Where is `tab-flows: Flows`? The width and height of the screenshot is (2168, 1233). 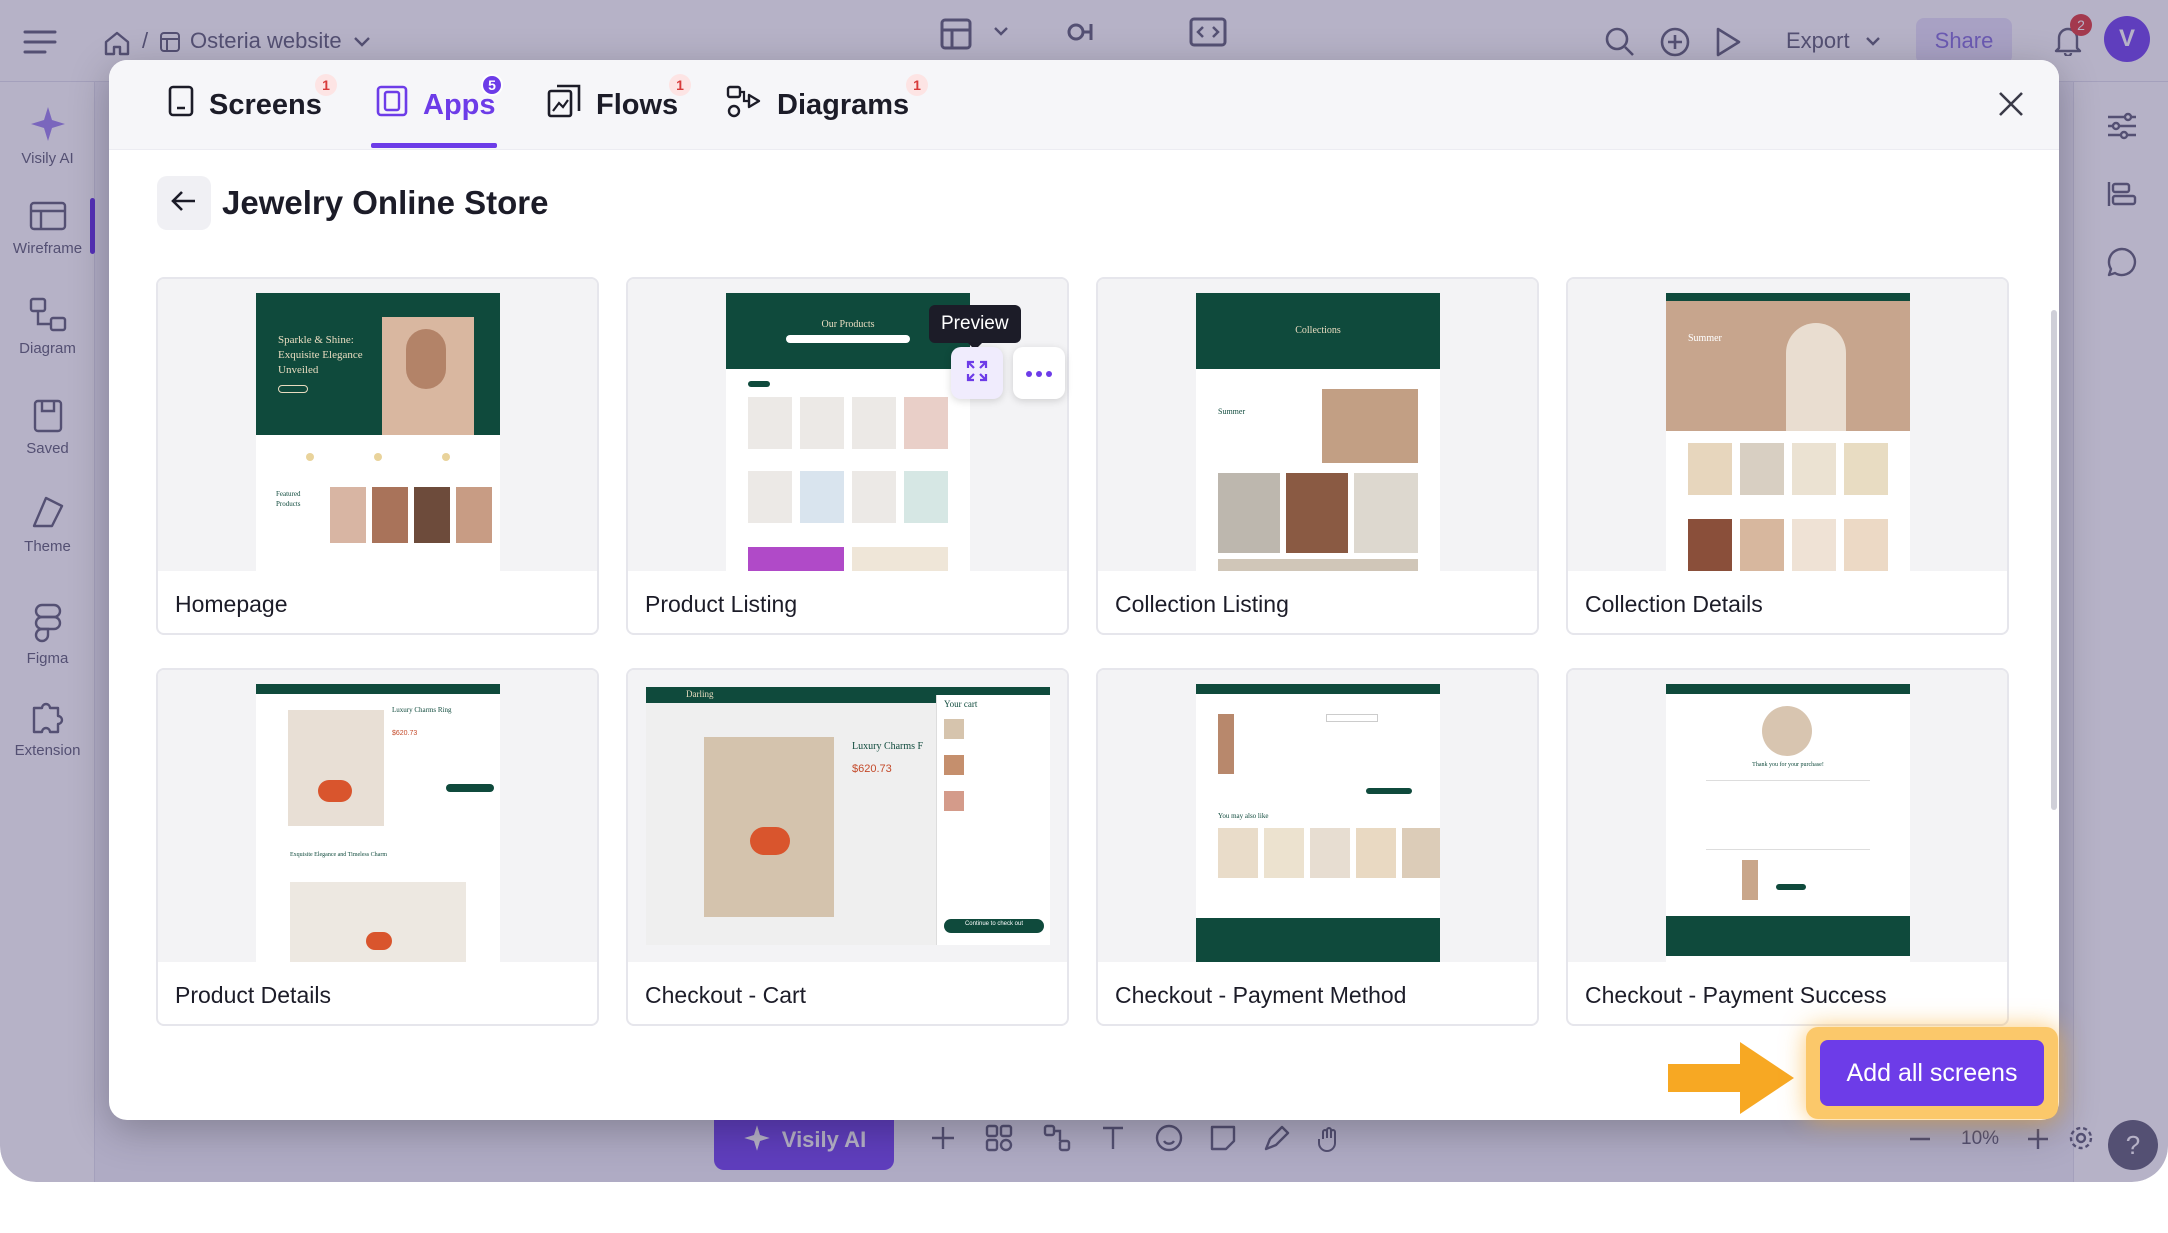 tab-flows: Flows is located at coordinates (612, 105).